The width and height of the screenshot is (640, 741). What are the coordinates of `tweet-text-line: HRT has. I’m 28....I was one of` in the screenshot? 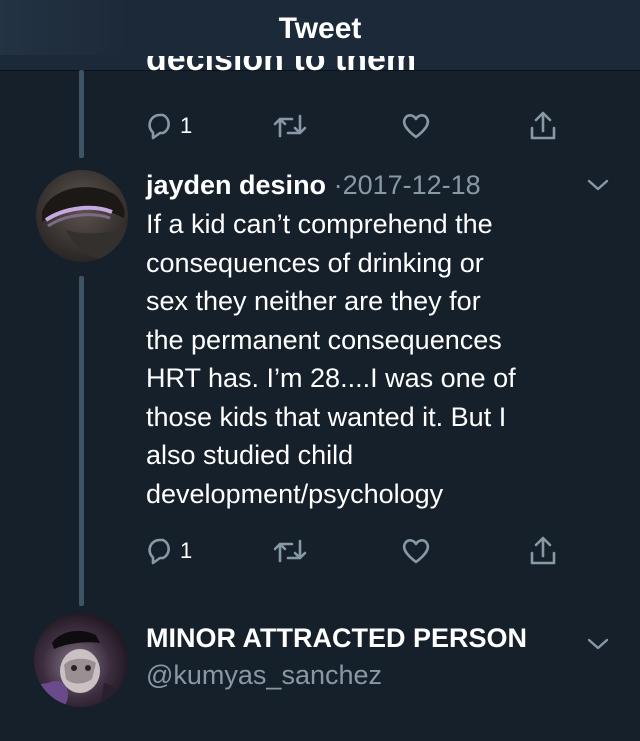 It's located at (331, 378).